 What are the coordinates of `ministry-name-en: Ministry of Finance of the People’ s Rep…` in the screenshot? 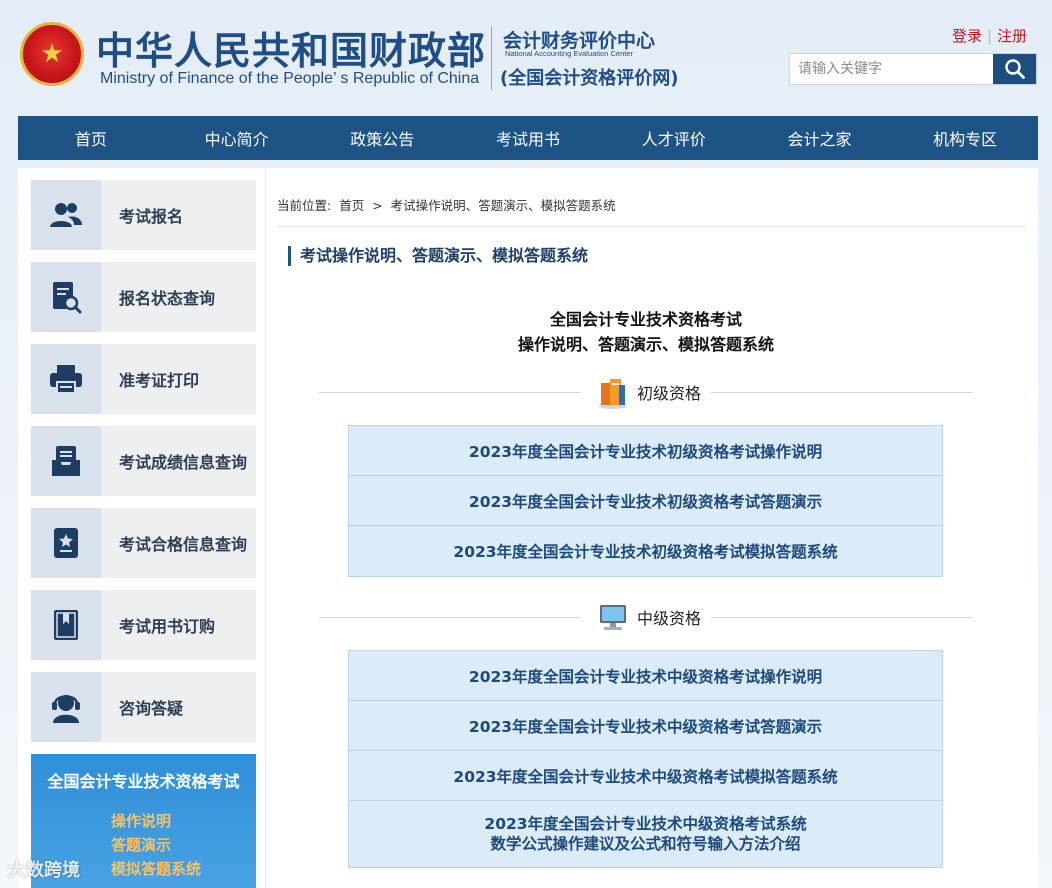 It's located at (290, 78).